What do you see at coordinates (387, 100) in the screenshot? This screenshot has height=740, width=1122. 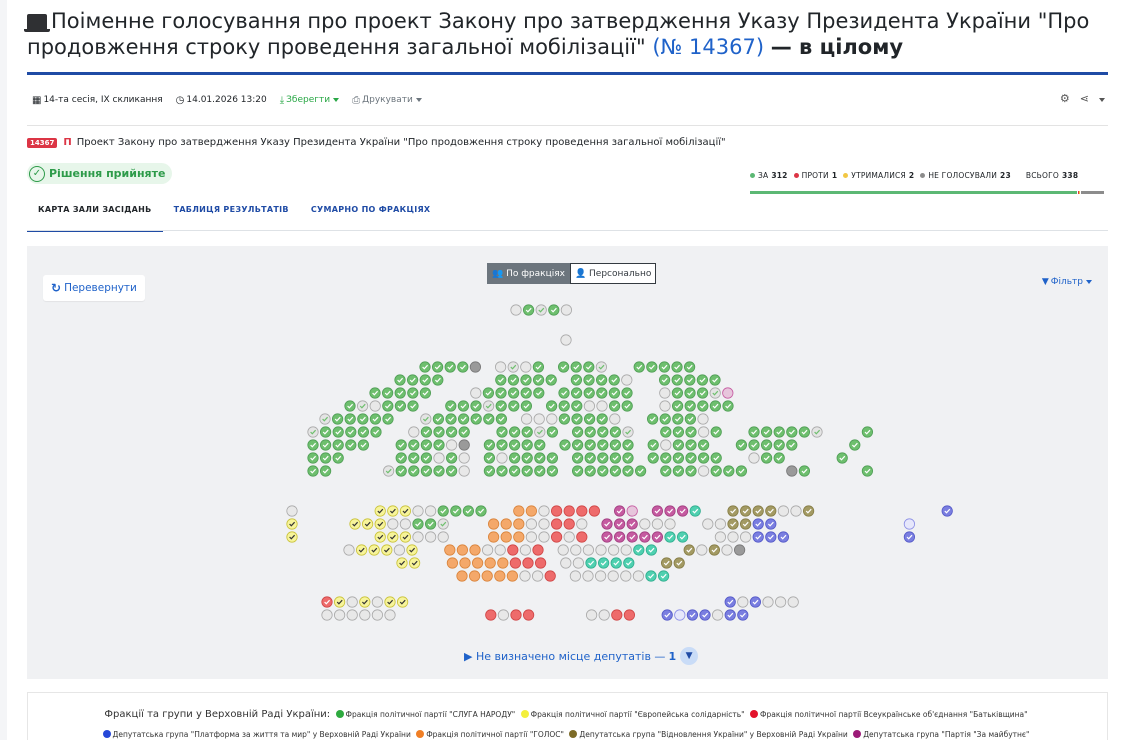 I see `print-dropdown-button: ⎙ Друкувати` at bounding box center [387, 100].